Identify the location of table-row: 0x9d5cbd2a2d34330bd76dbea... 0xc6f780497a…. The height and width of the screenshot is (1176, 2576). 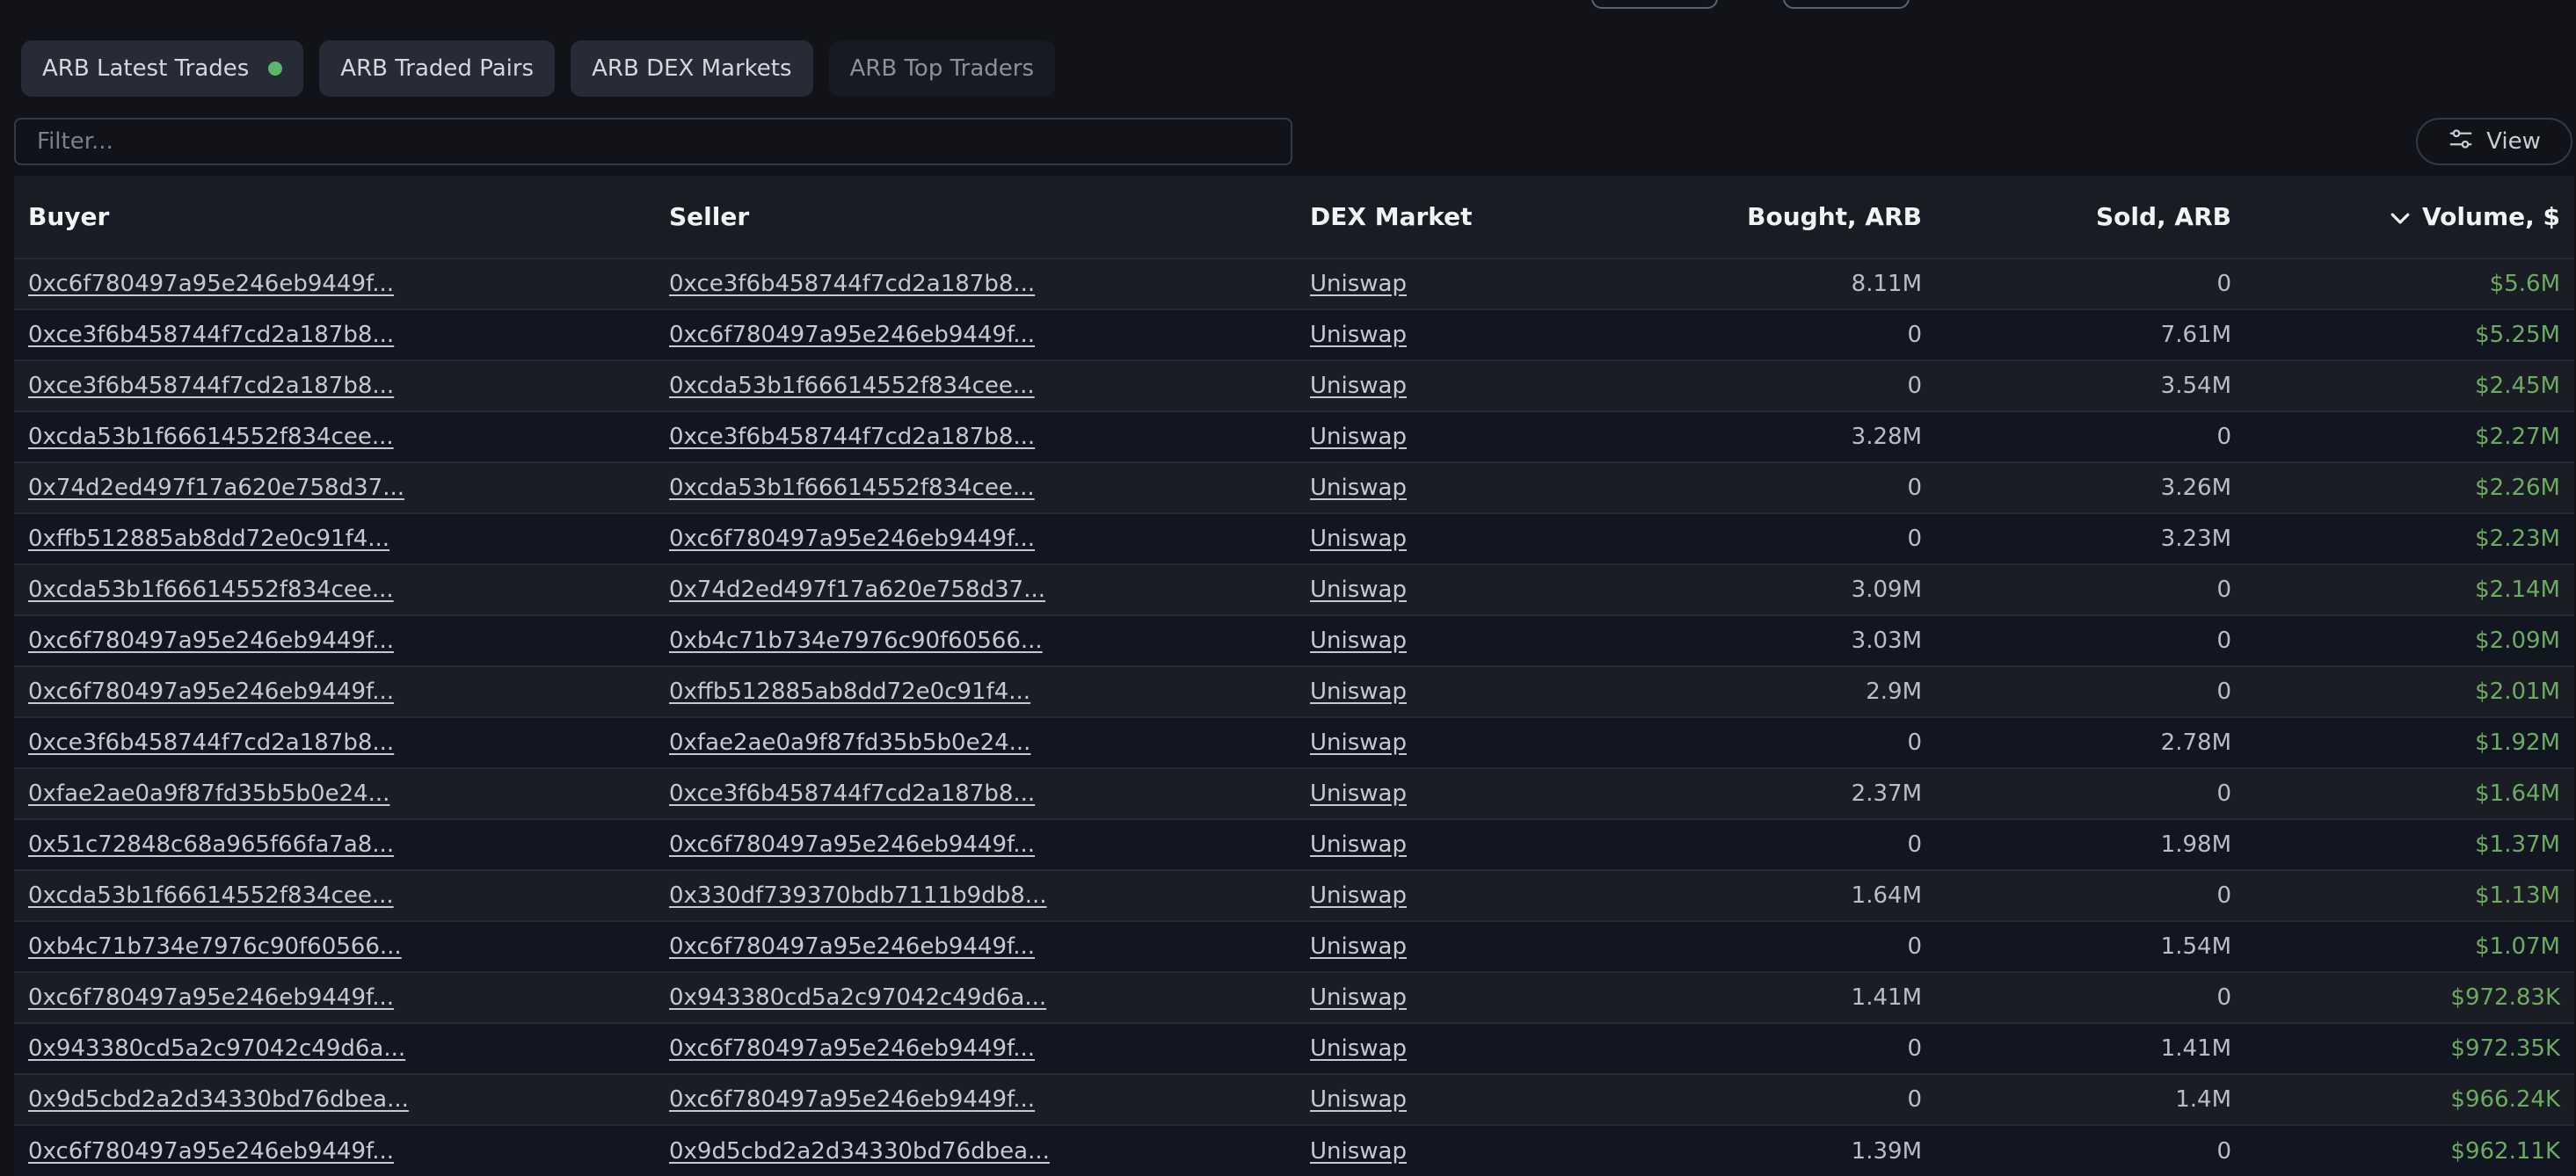
(1294, 1099).